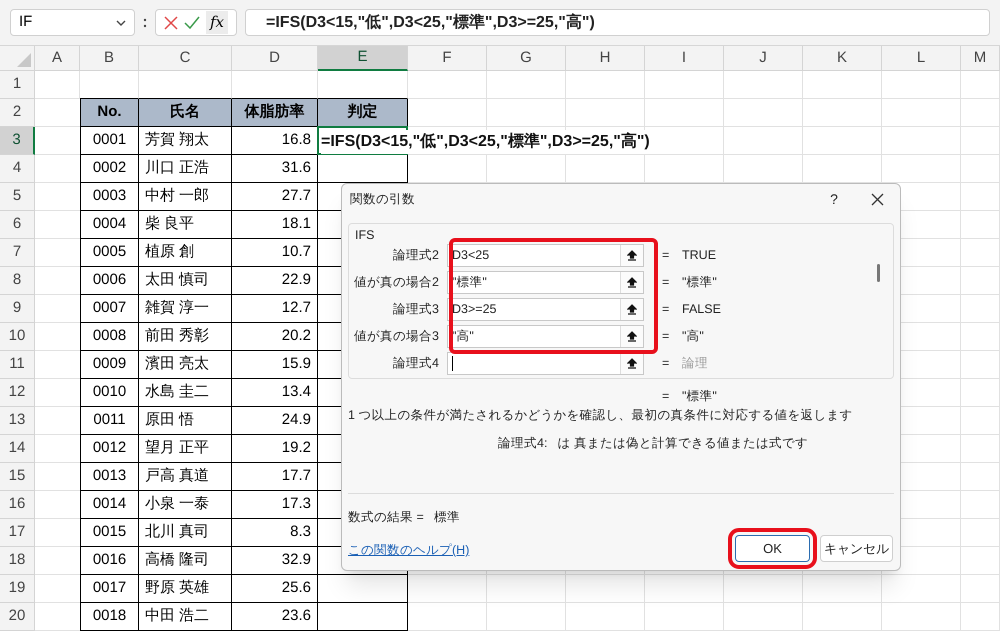 Image resolution: width=1000 pixels, height=631 pixels. I want to click on column-header: K, so click(842, 58).